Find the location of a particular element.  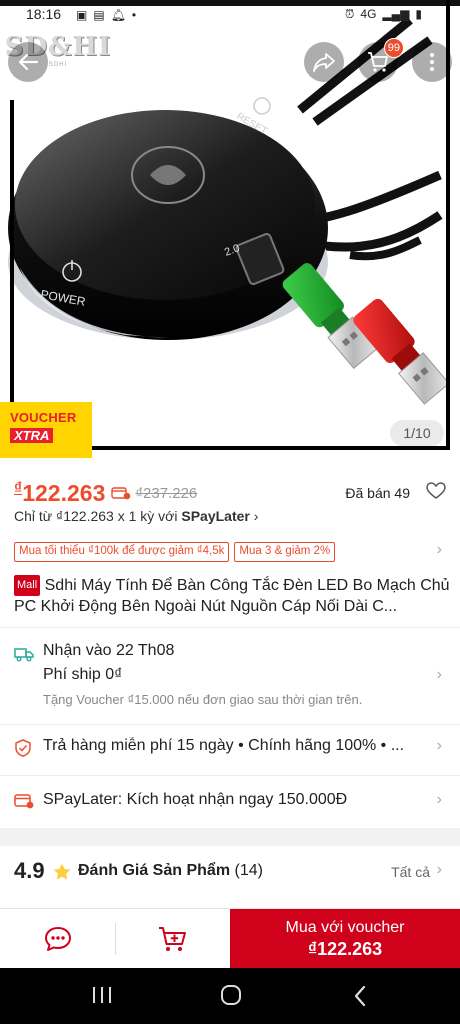

more-vertical-icon is located at coordinates (432, 62).